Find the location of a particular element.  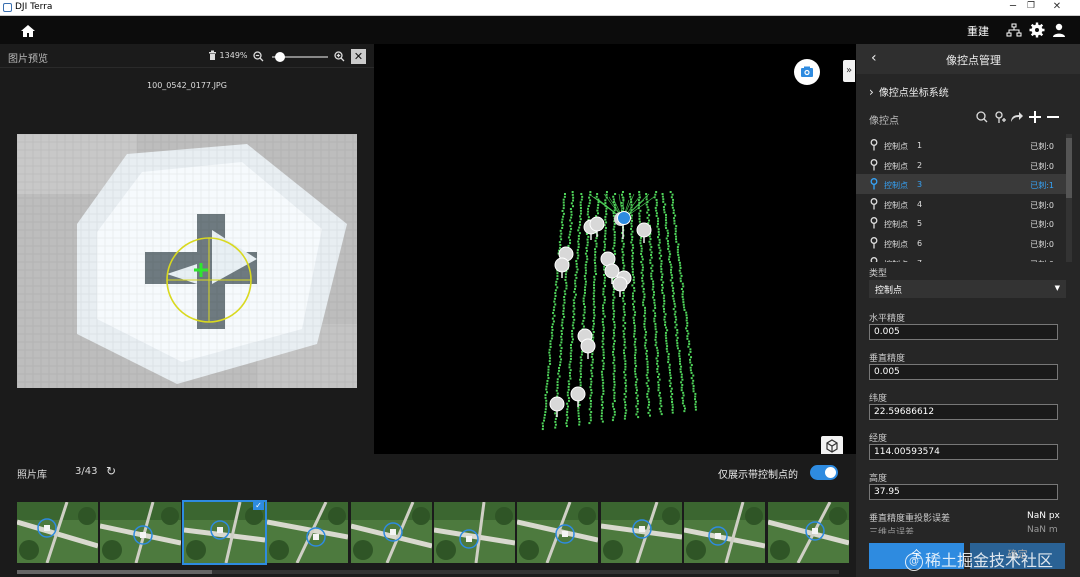

back-chevron-icon: ‹ is located at coordinates (874, 58).